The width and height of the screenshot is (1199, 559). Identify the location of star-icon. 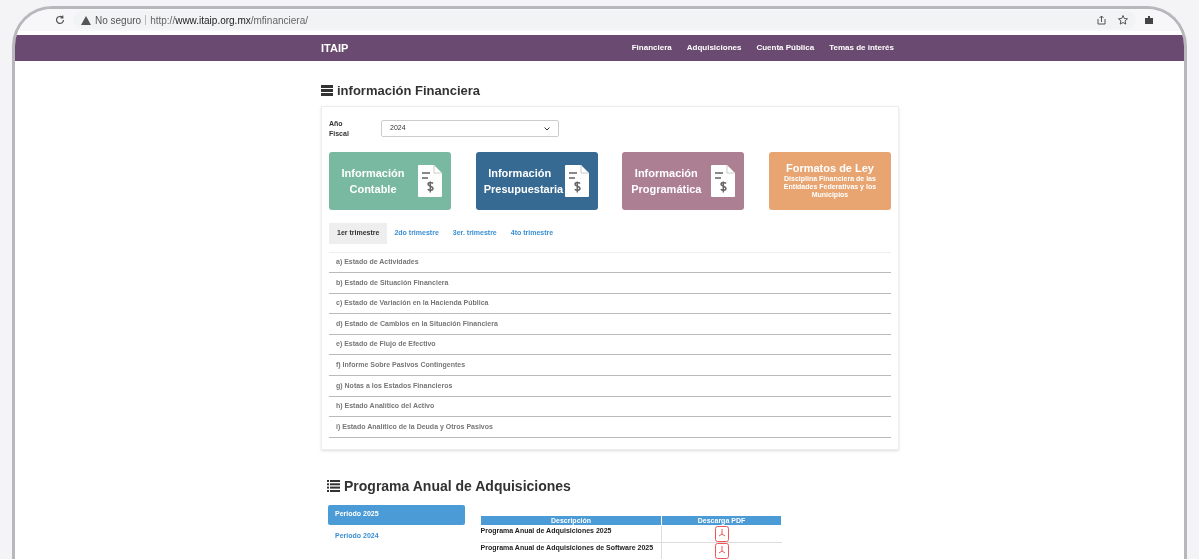
(1123, 20).